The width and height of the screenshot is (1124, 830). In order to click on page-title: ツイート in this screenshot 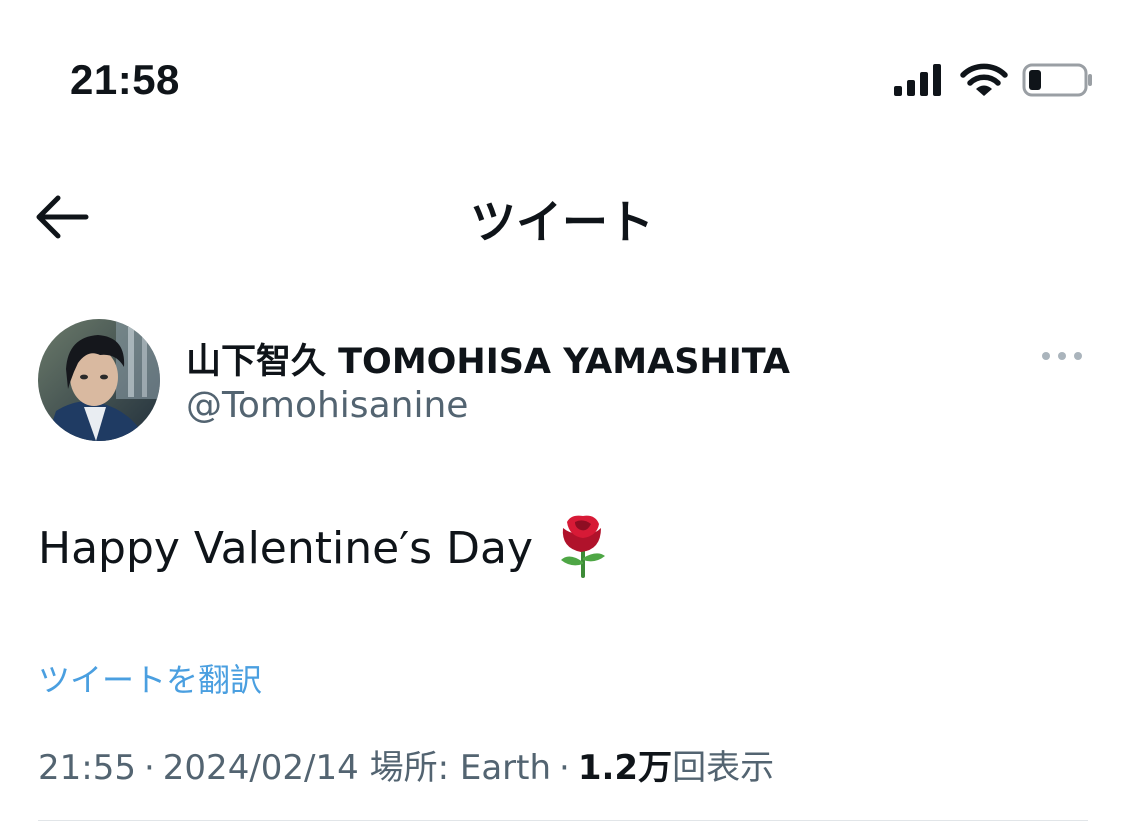, I will do `click(562, 222)`.